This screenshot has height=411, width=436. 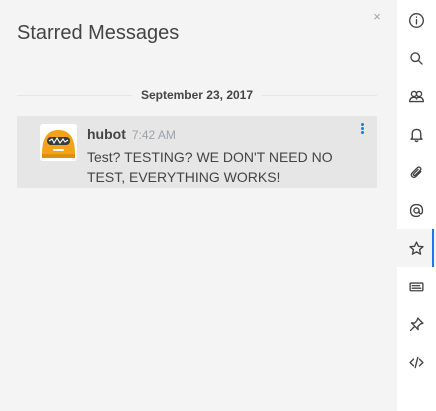 I want to click on avatar, so click(x=58, y=142).